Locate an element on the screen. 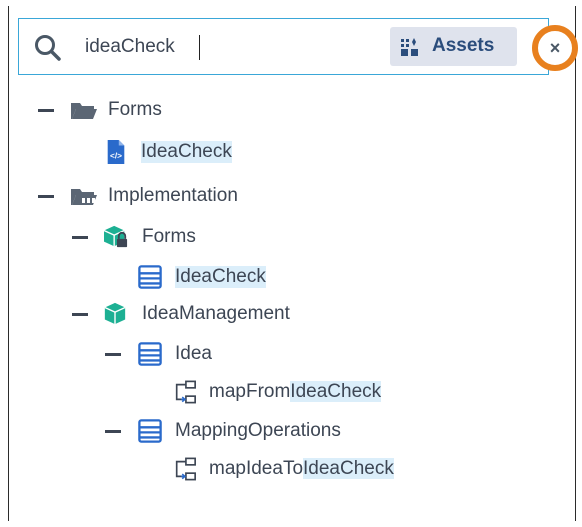 Image resolution: width=582 pixels, height=527 pixels. clear-search-button: × is located at coordinates (555, 48).